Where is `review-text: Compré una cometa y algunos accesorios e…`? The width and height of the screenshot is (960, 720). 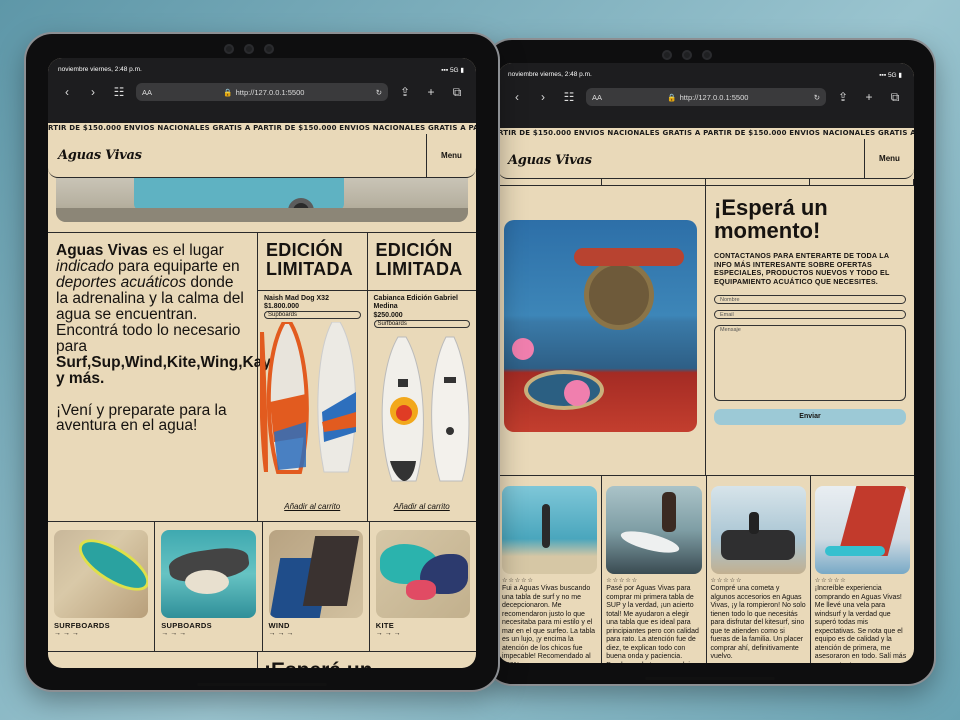 review-text: Compré una cometa y algunos accesorios e… is located at coordinates (758, 623).